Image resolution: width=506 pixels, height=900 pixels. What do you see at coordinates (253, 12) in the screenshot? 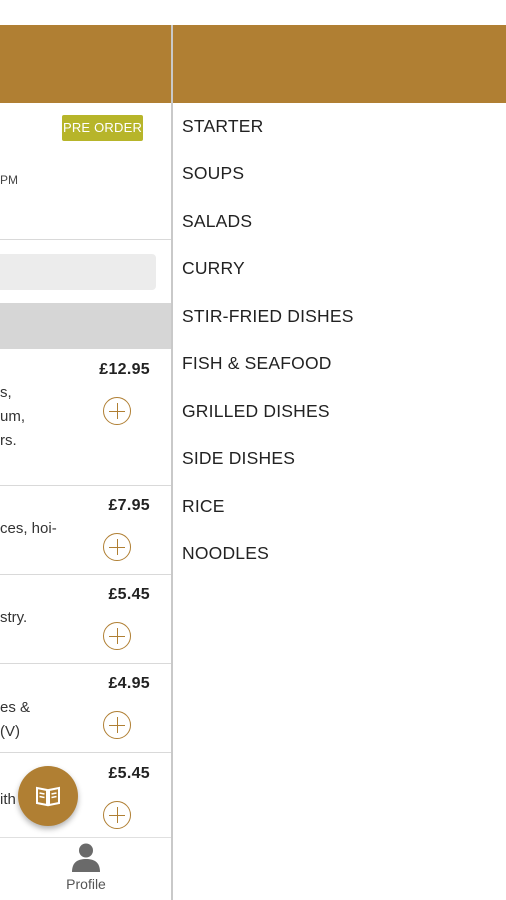
I see `status-bar` at bounding box center [253, 12].